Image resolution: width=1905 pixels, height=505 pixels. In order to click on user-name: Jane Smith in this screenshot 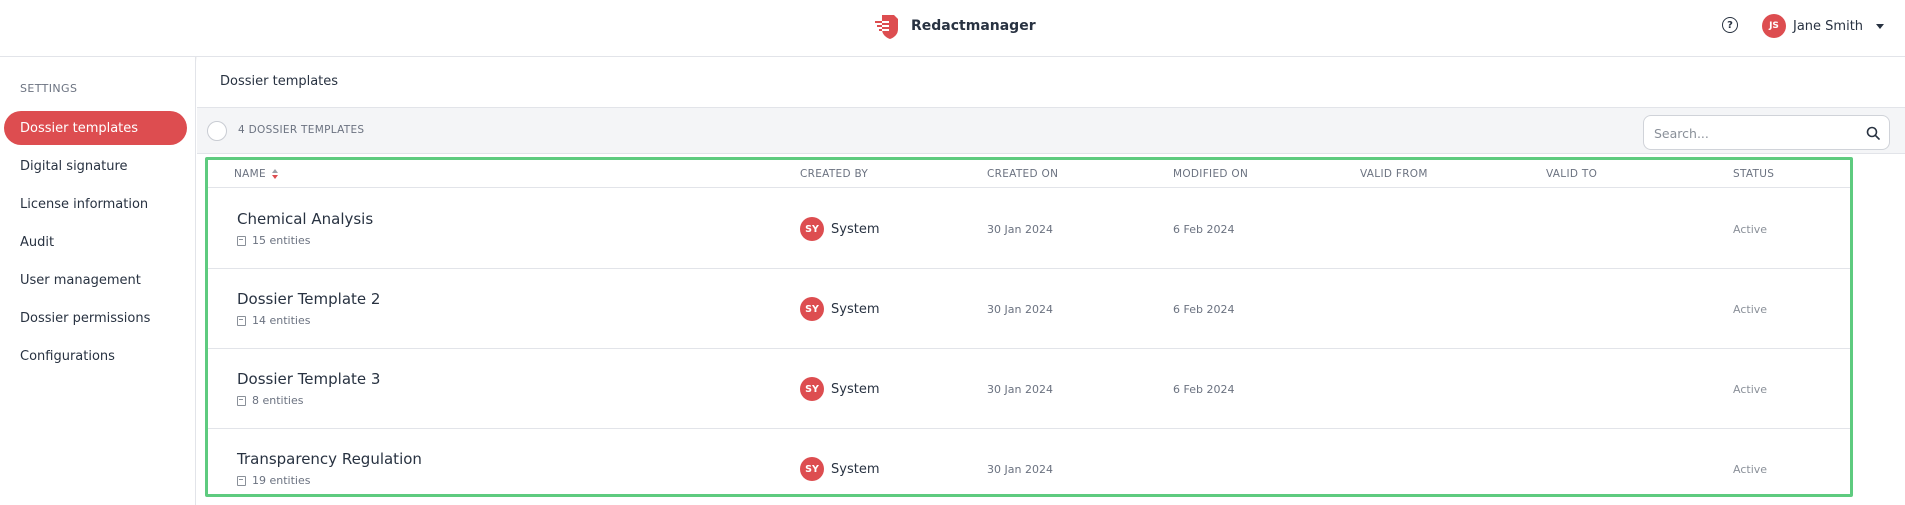, I will do `click(1828, 26)`.